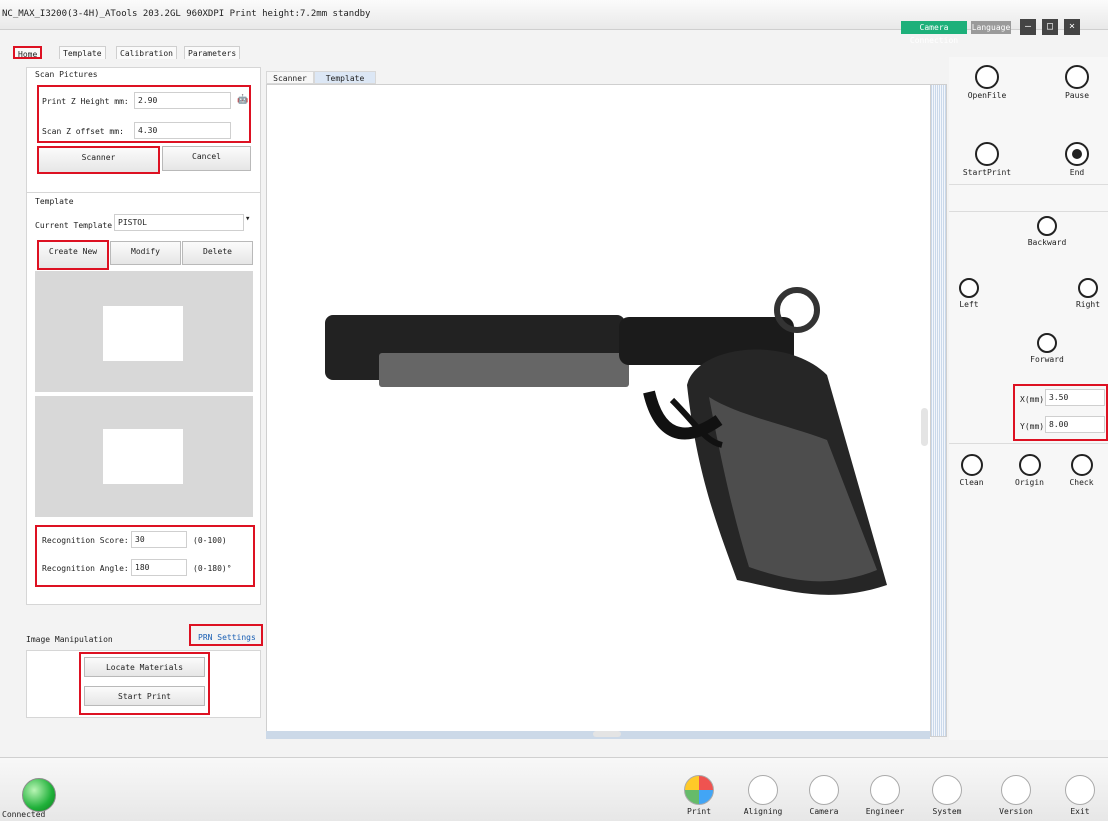 This screenshot has width=1108, height=821. What do you see at coordinates (987, 172) in the screenshot?
I see `start-print-right-label: StartPrint` at bounding box center [987, 172].